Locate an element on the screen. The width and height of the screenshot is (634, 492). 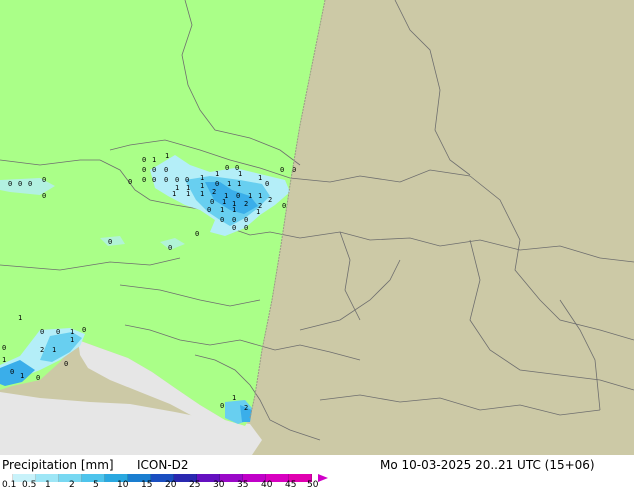
legend-tick-label: 1 is located at coordinates (48, 485).